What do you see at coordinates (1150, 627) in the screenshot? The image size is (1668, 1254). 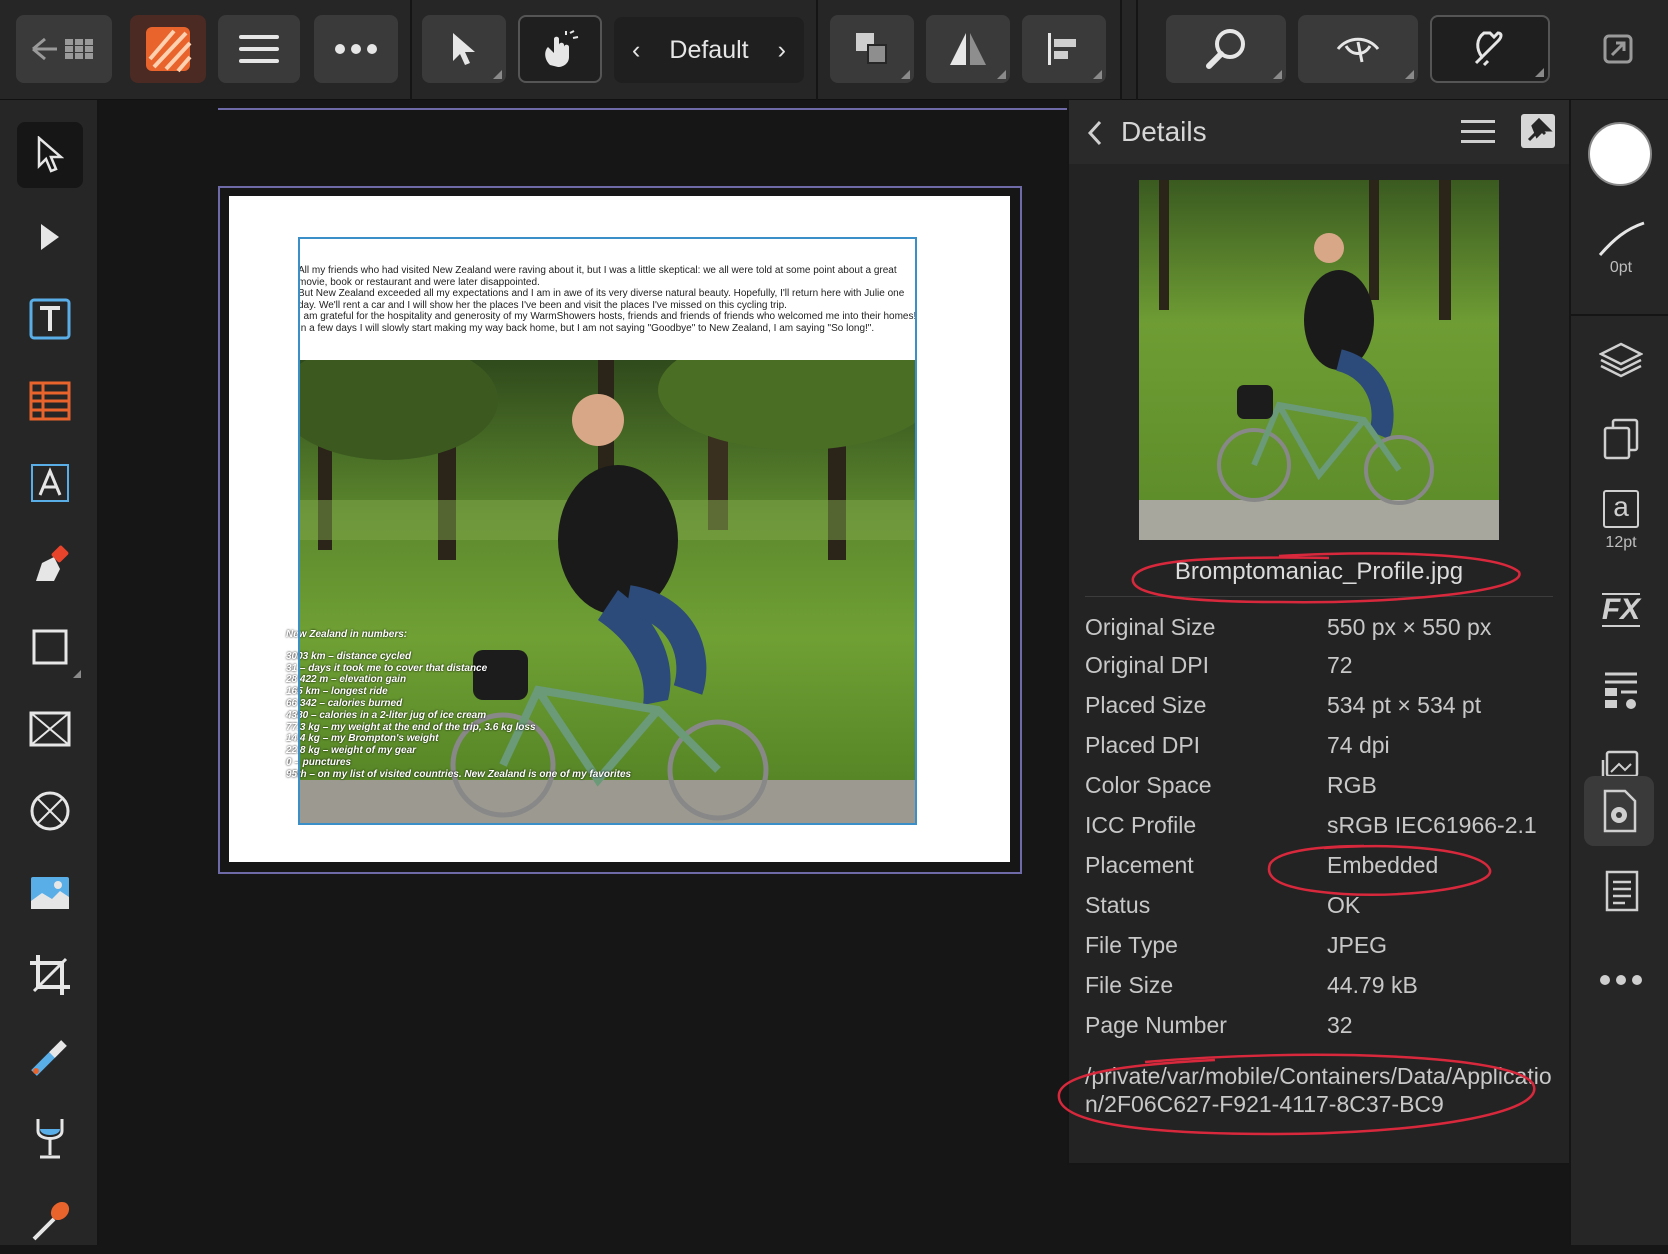 I see `row-key: Original Size` at bounding box center [1150, 627].